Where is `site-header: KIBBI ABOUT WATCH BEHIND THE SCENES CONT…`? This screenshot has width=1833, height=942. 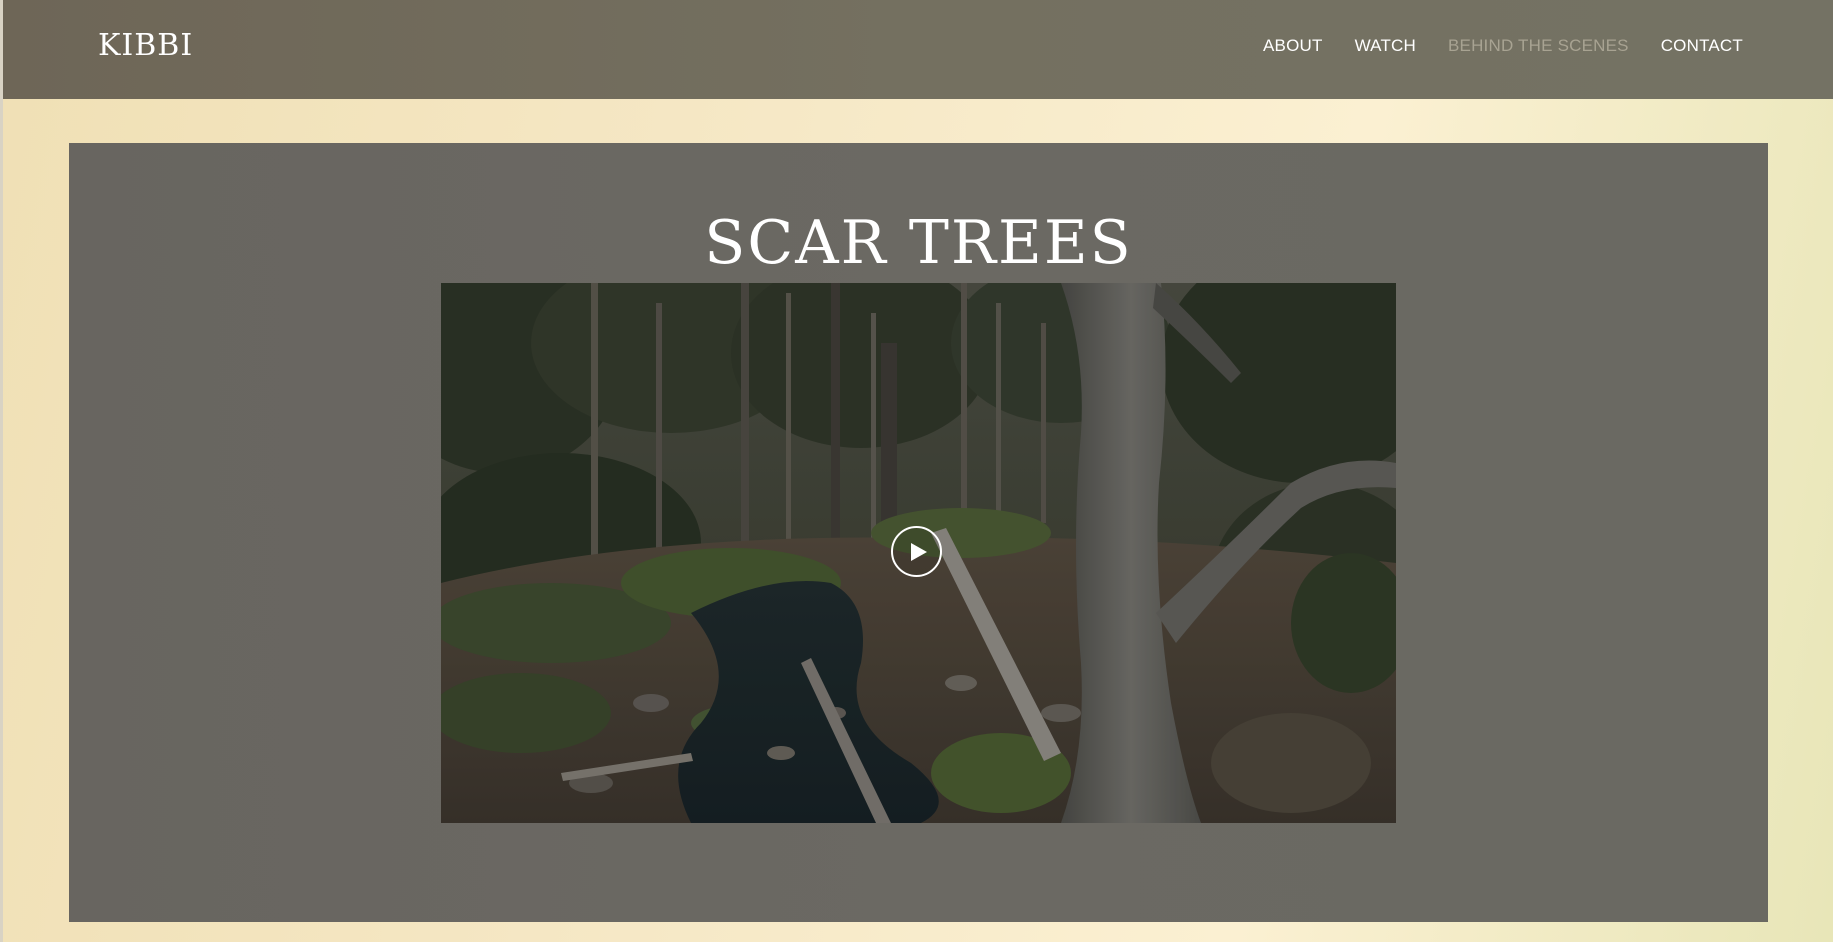
site-header: KIBBI ABOUT WATCH BEHIND THE SCENES CONT… is located at coordinates (918, 49).